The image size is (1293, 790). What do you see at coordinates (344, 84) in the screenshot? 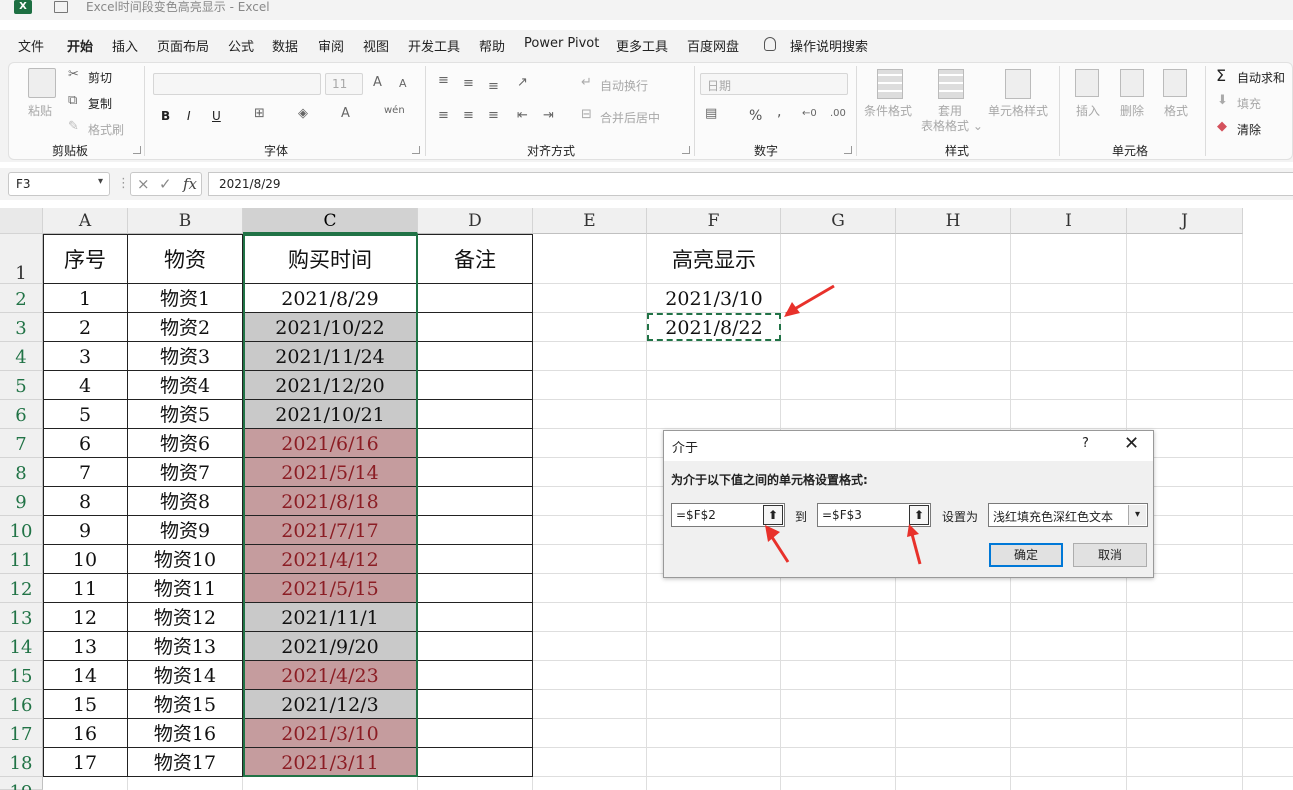
I see `font-size-select: 11` at bounding box center [344, 84].